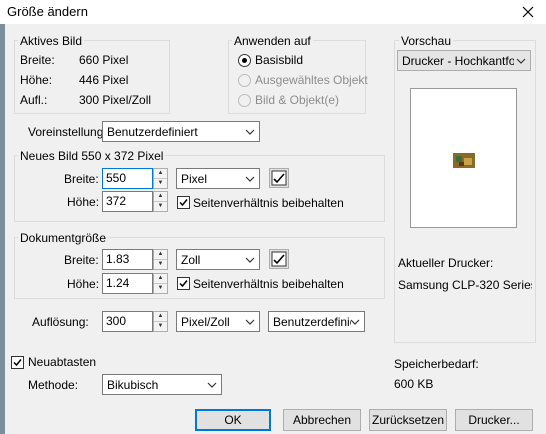 Image resolution: width=546 pixels, height=434 pixels. I want to click on doc-keep-ratio-label: Seitenverhältnis beibehalten, so click(268, 284).